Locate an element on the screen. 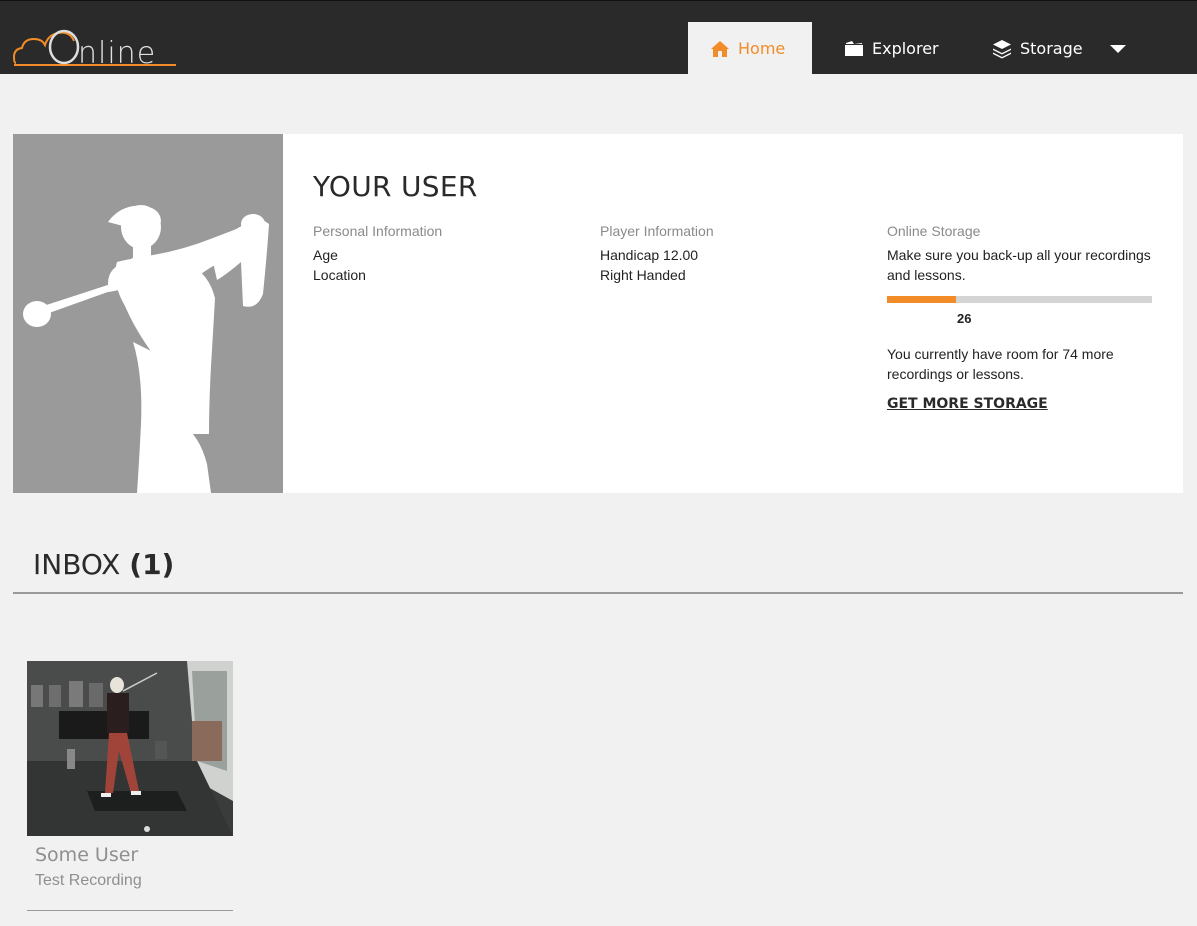 The image size is (1197, 926). tab-explorer: Explorer is located at coordinates (886, 48).